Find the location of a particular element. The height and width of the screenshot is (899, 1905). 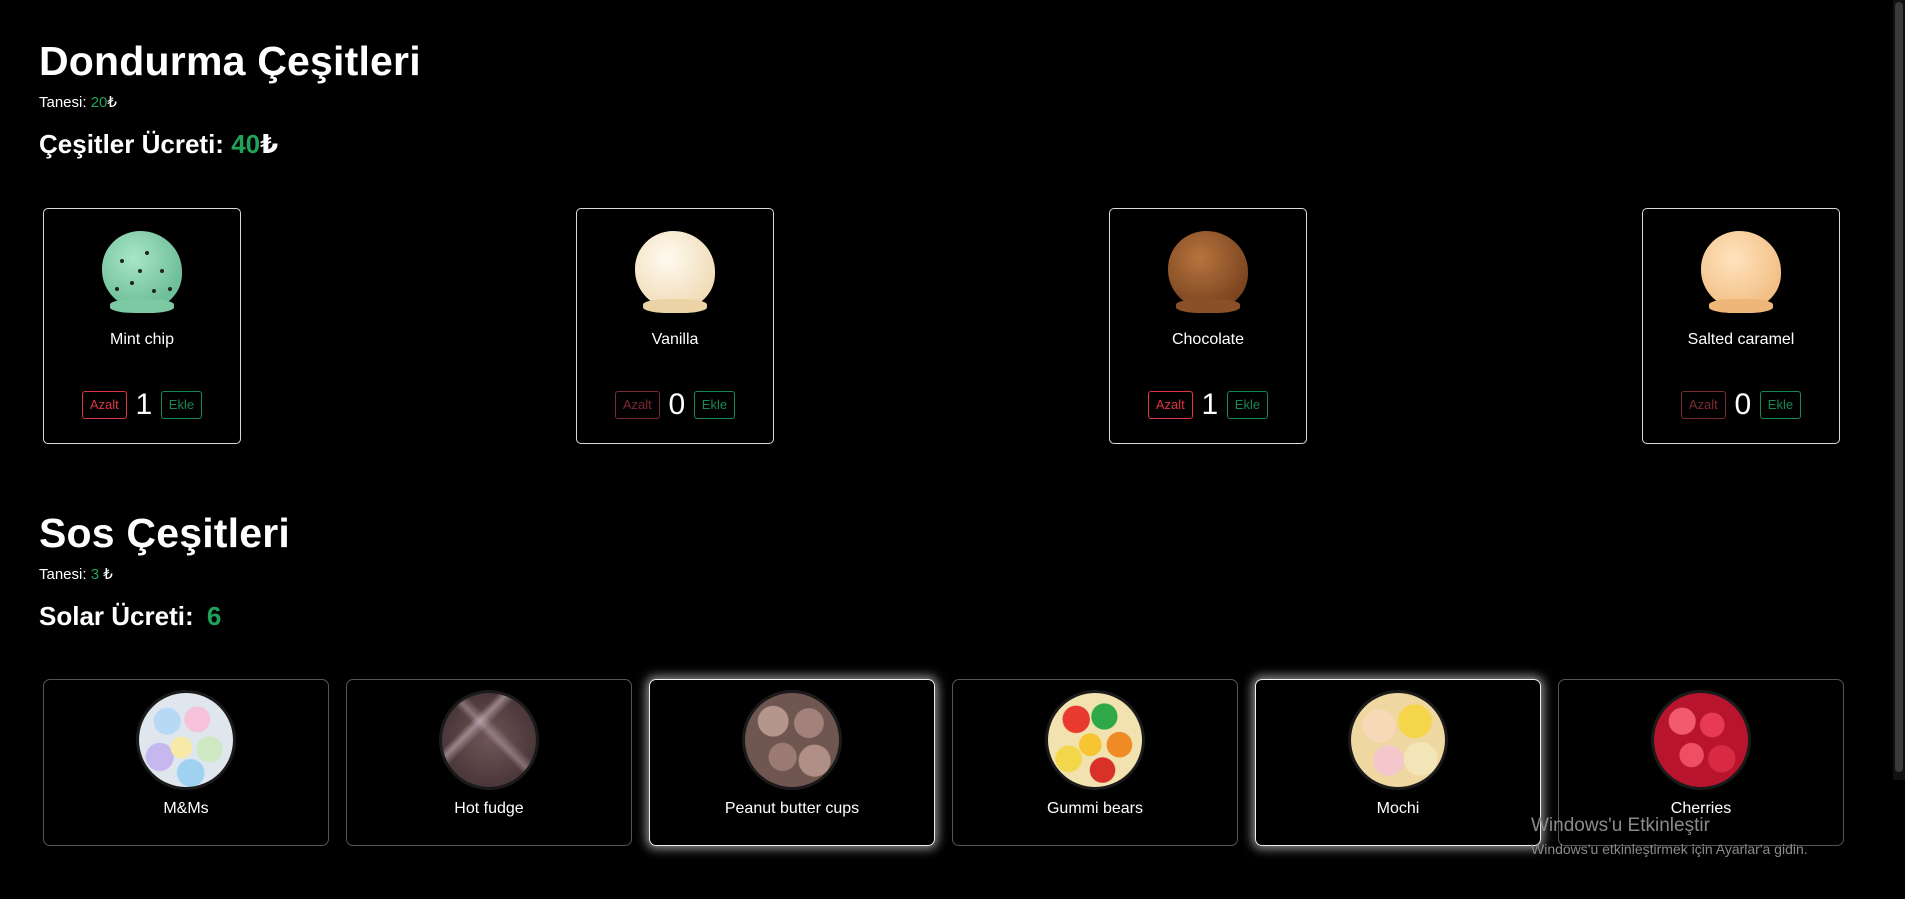

sauce-name: Peanut butter cups is located at coordinates (792, 808).